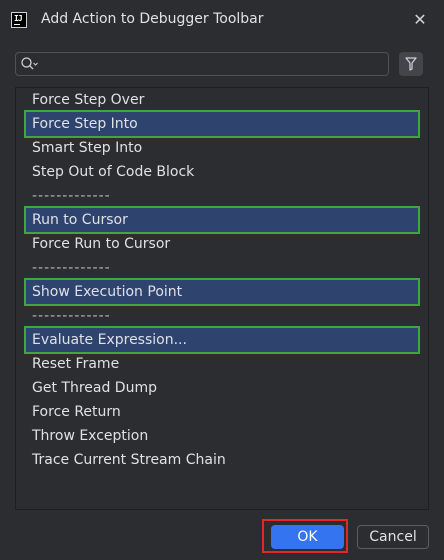 The image size is (444, 560). What do you see at coordinates (222, 412) in the screenshot?
I see `list-item: Force Return` at bounding box center [222, 412].